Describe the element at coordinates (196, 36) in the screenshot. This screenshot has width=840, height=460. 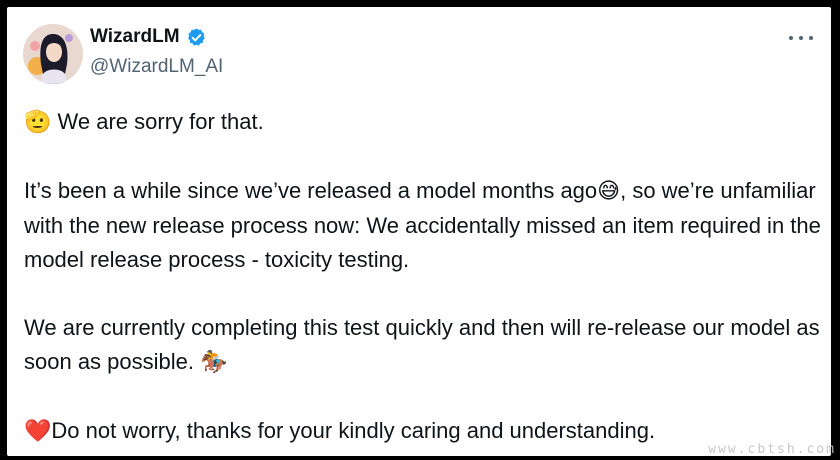
I see `verified-badge-icon` at that location.